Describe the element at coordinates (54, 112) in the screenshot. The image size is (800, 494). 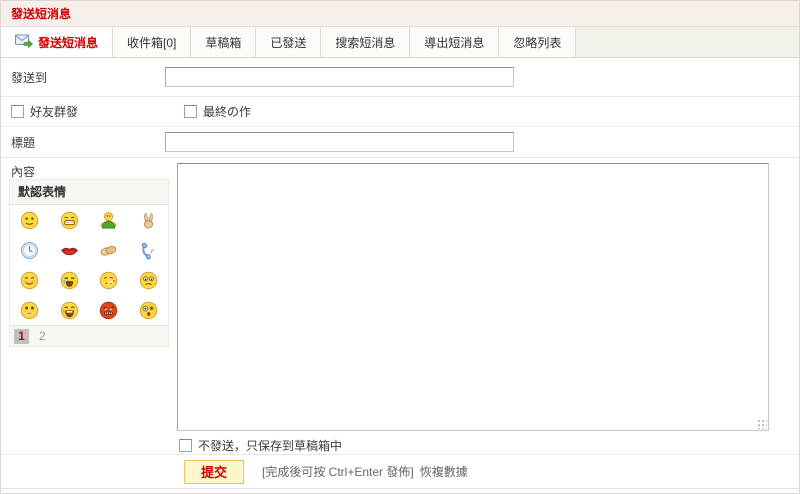
I see `friend-mass-send-label: 好友群發` at that location.